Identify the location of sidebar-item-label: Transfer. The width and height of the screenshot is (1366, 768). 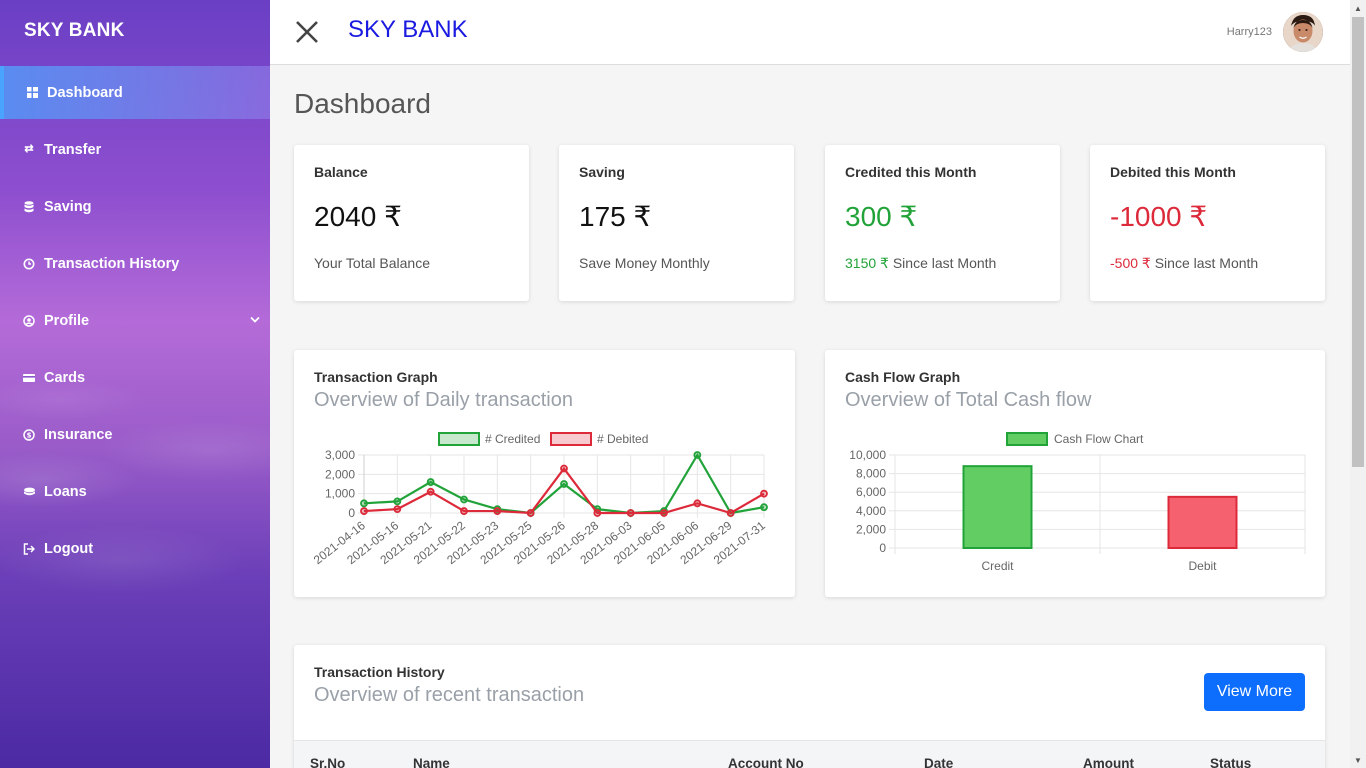
(73, 149).